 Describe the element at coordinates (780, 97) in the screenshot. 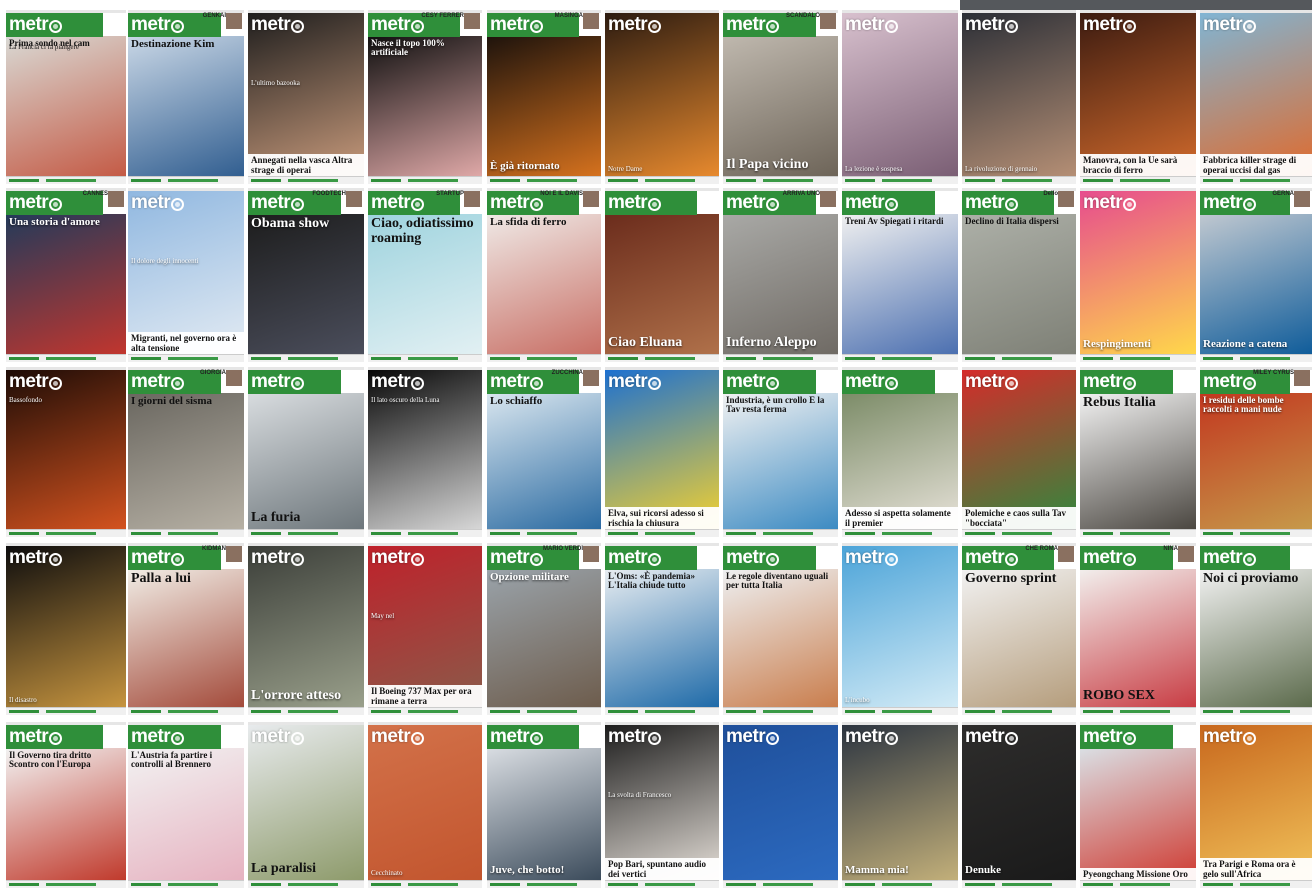

I see `cover-7: metr SCANDALO Il Papa vicino` at that location.